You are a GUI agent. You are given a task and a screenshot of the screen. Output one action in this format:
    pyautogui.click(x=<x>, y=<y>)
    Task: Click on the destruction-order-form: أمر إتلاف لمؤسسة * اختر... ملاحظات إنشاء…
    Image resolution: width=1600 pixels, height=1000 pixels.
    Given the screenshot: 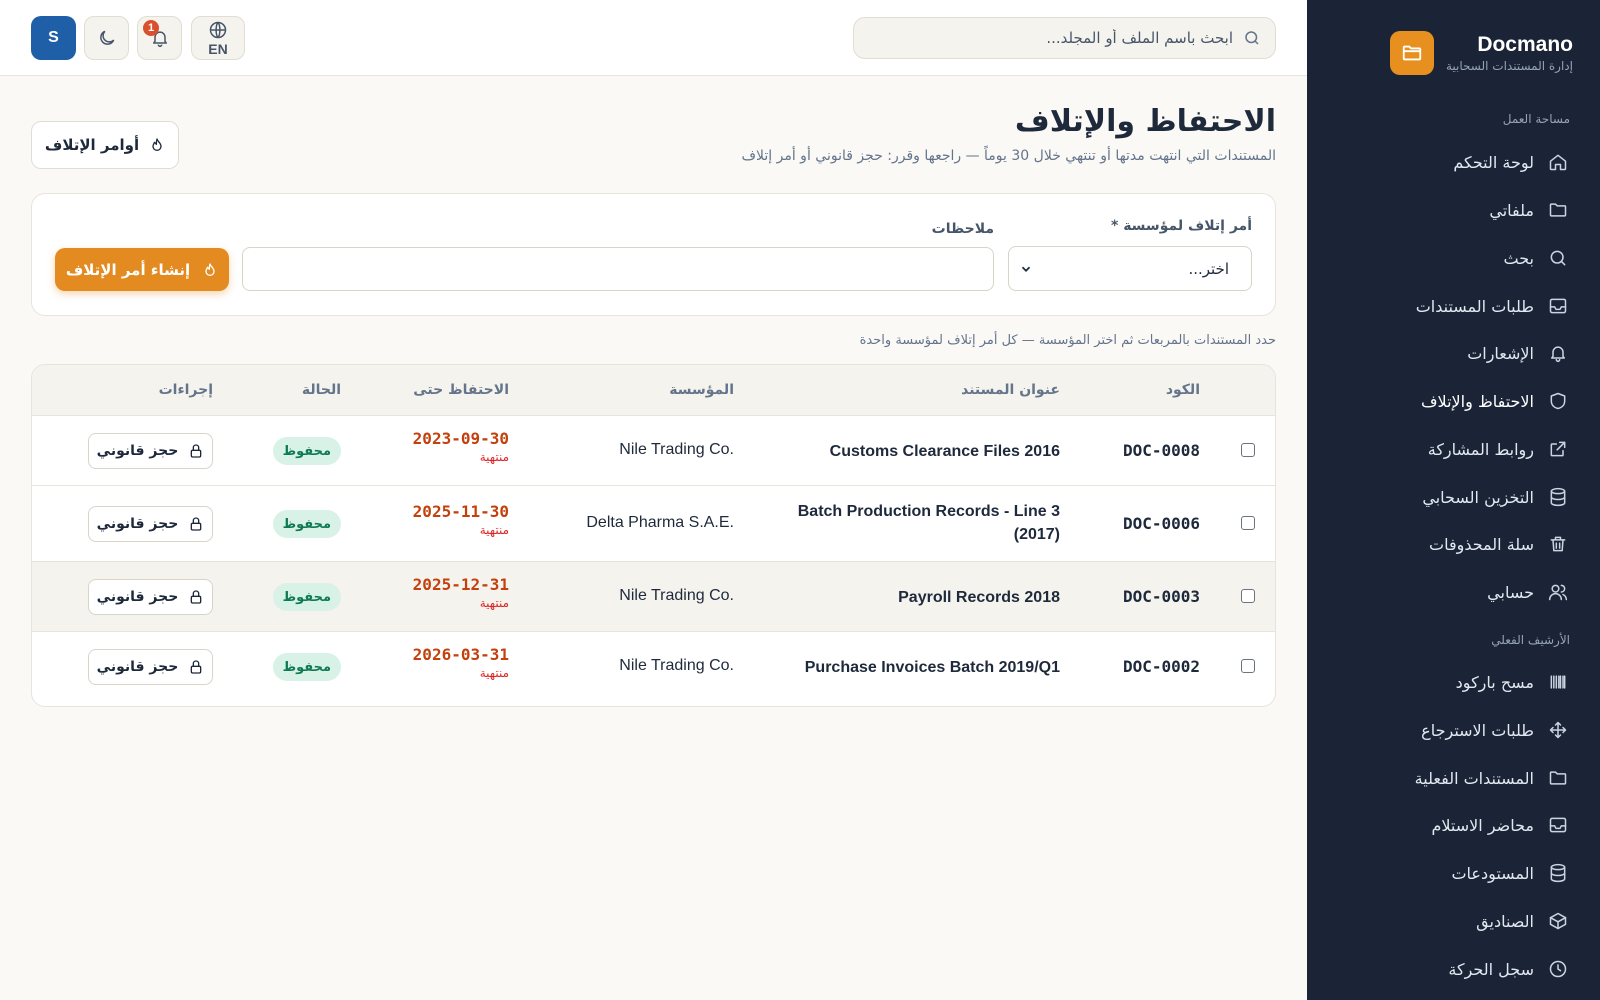 What is the action you would take?
    pyautogui.click(x=653, y=254)
    